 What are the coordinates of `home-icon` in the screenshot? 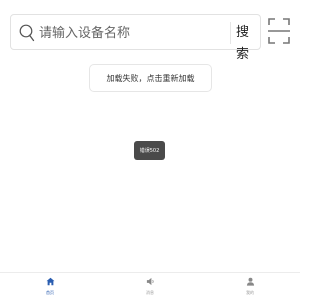 It's located at (50, 281).